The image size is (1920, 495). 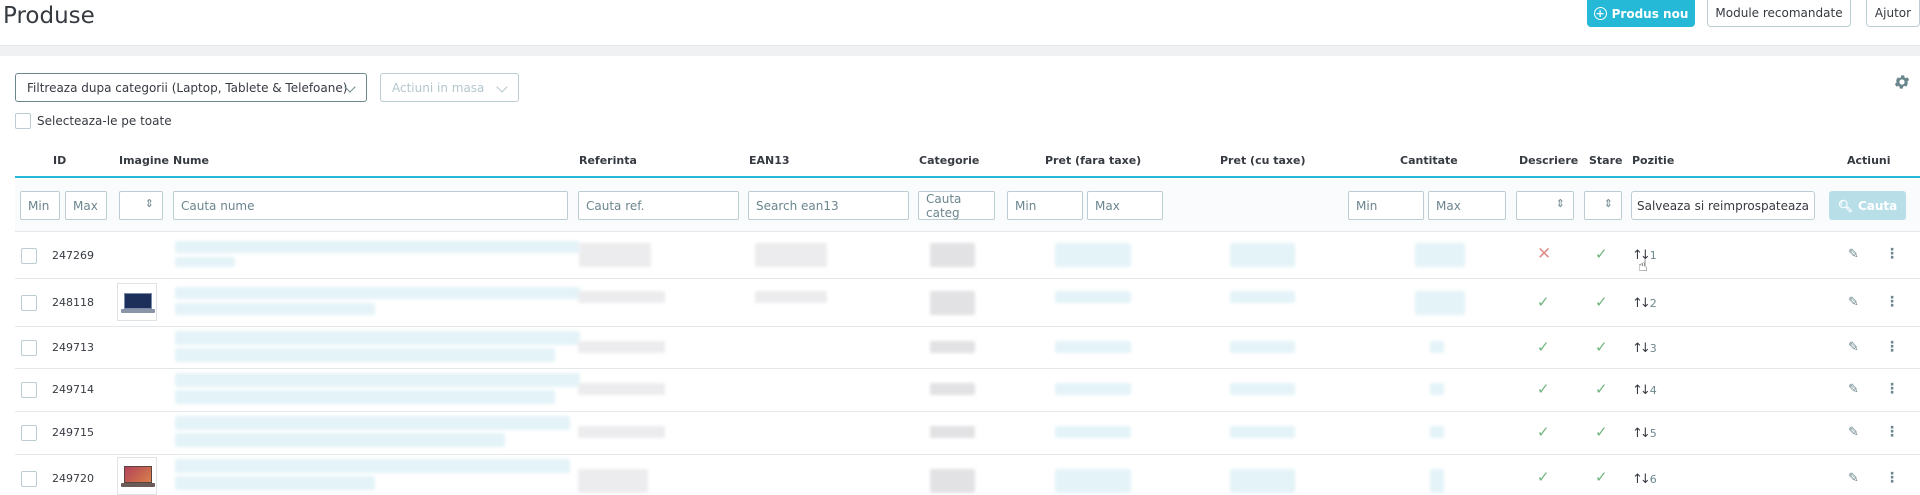 What do you see at coordinates (967, 390) in the screenshot?
I see `table-row: 249714 ✓ ✓ ↑↓ 4 ✎ ⋮` at bounding box center [967, 390].